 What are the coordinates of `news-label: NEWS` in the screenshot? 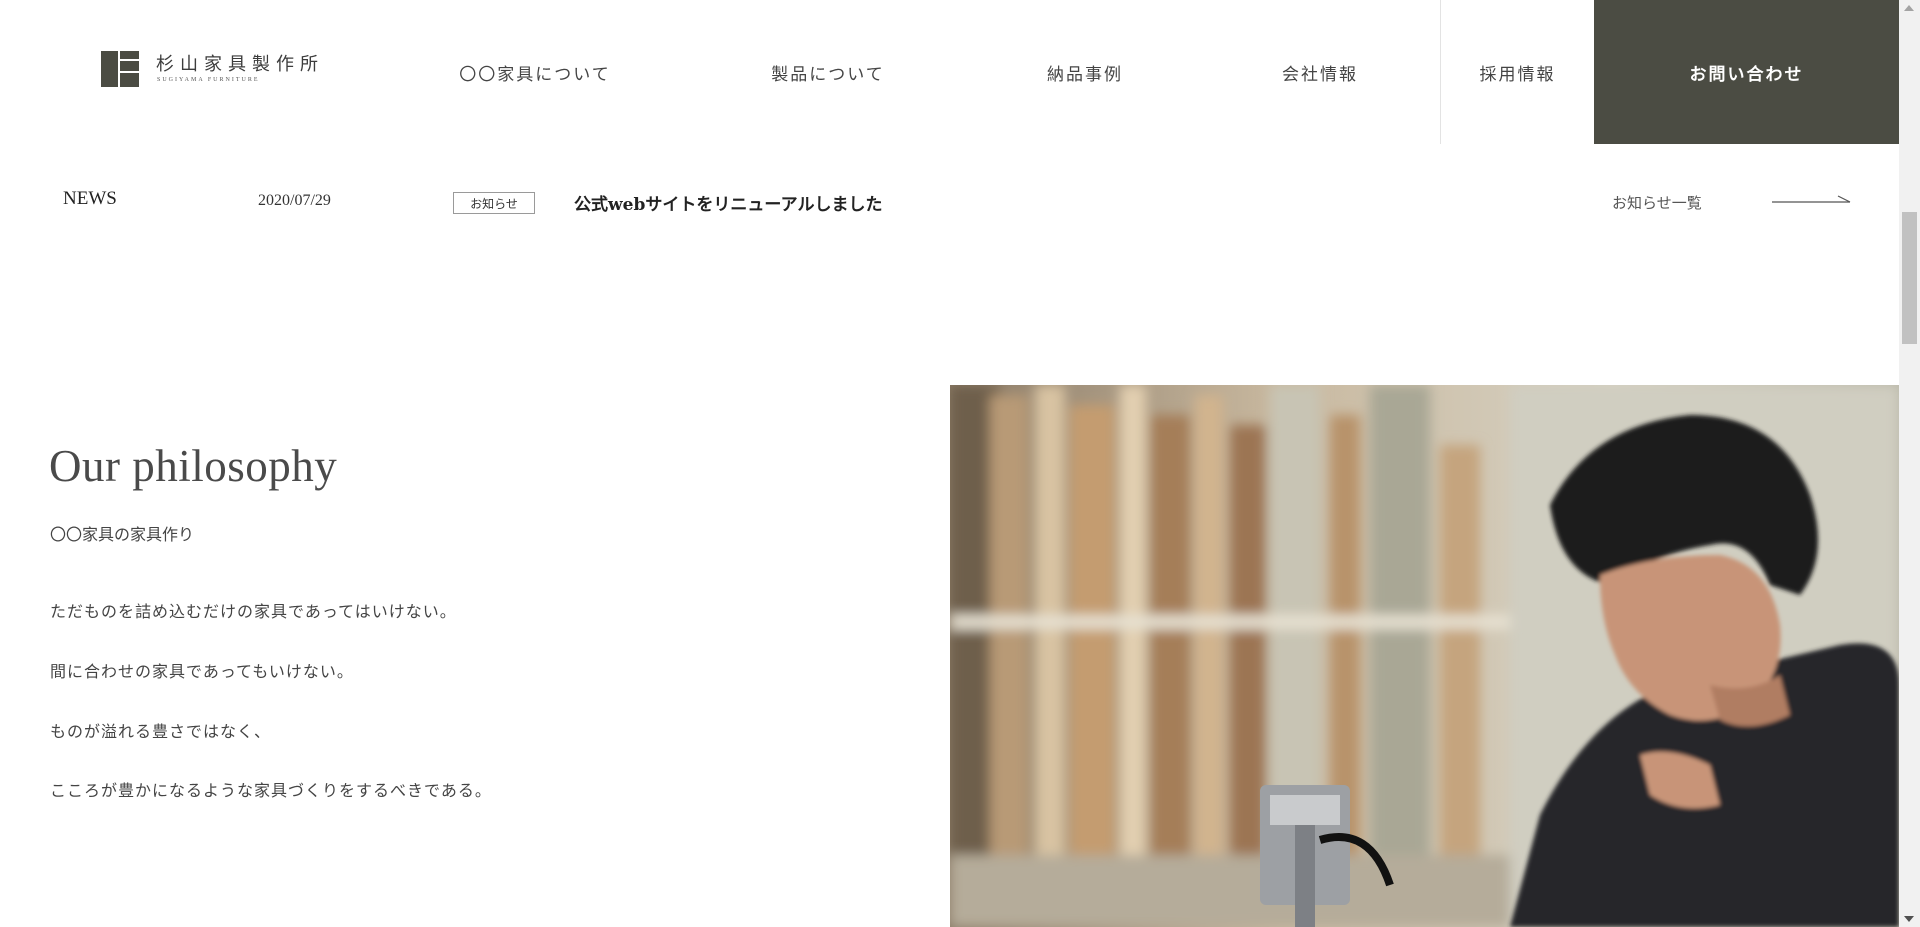 It's located at (90, 198).